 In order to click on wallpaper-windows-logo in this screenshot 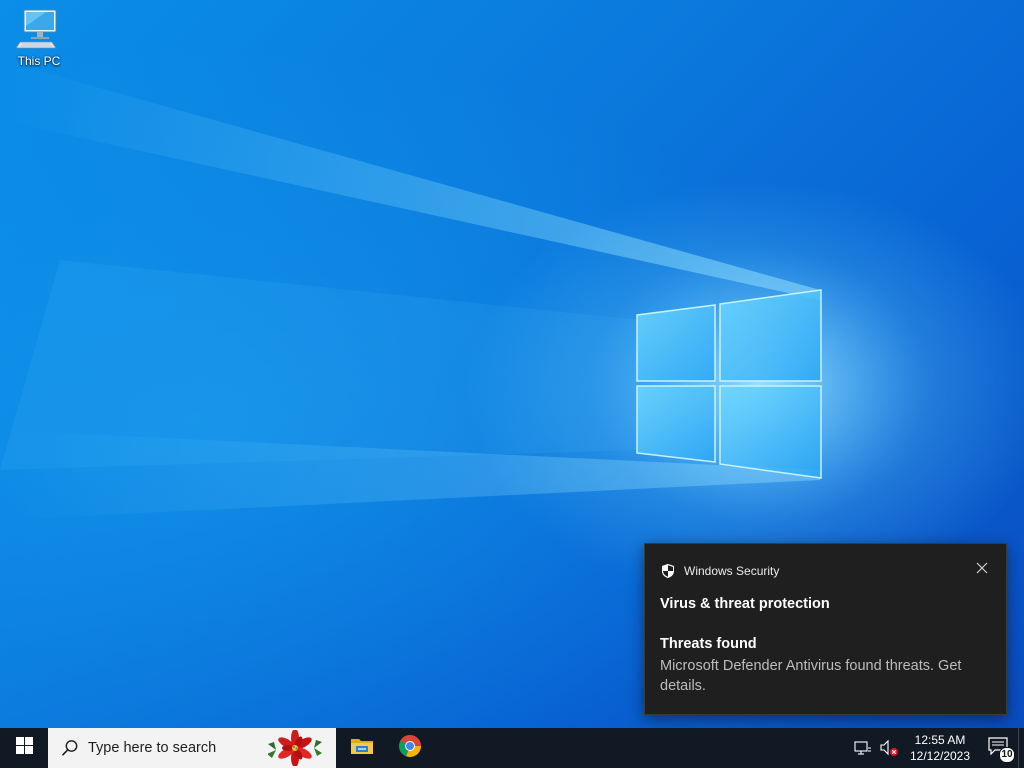, I will do `click(730, 385)`.